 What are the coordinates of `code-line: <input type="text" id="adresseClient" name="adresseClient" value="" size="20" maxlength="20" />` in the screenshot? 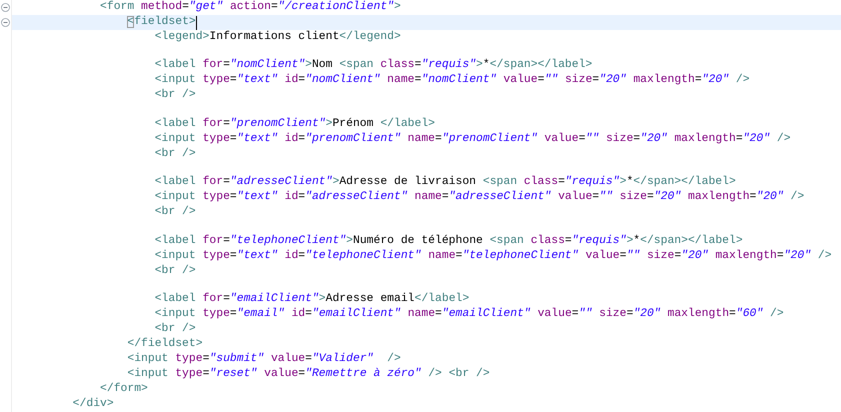 It's located at (479, 198).